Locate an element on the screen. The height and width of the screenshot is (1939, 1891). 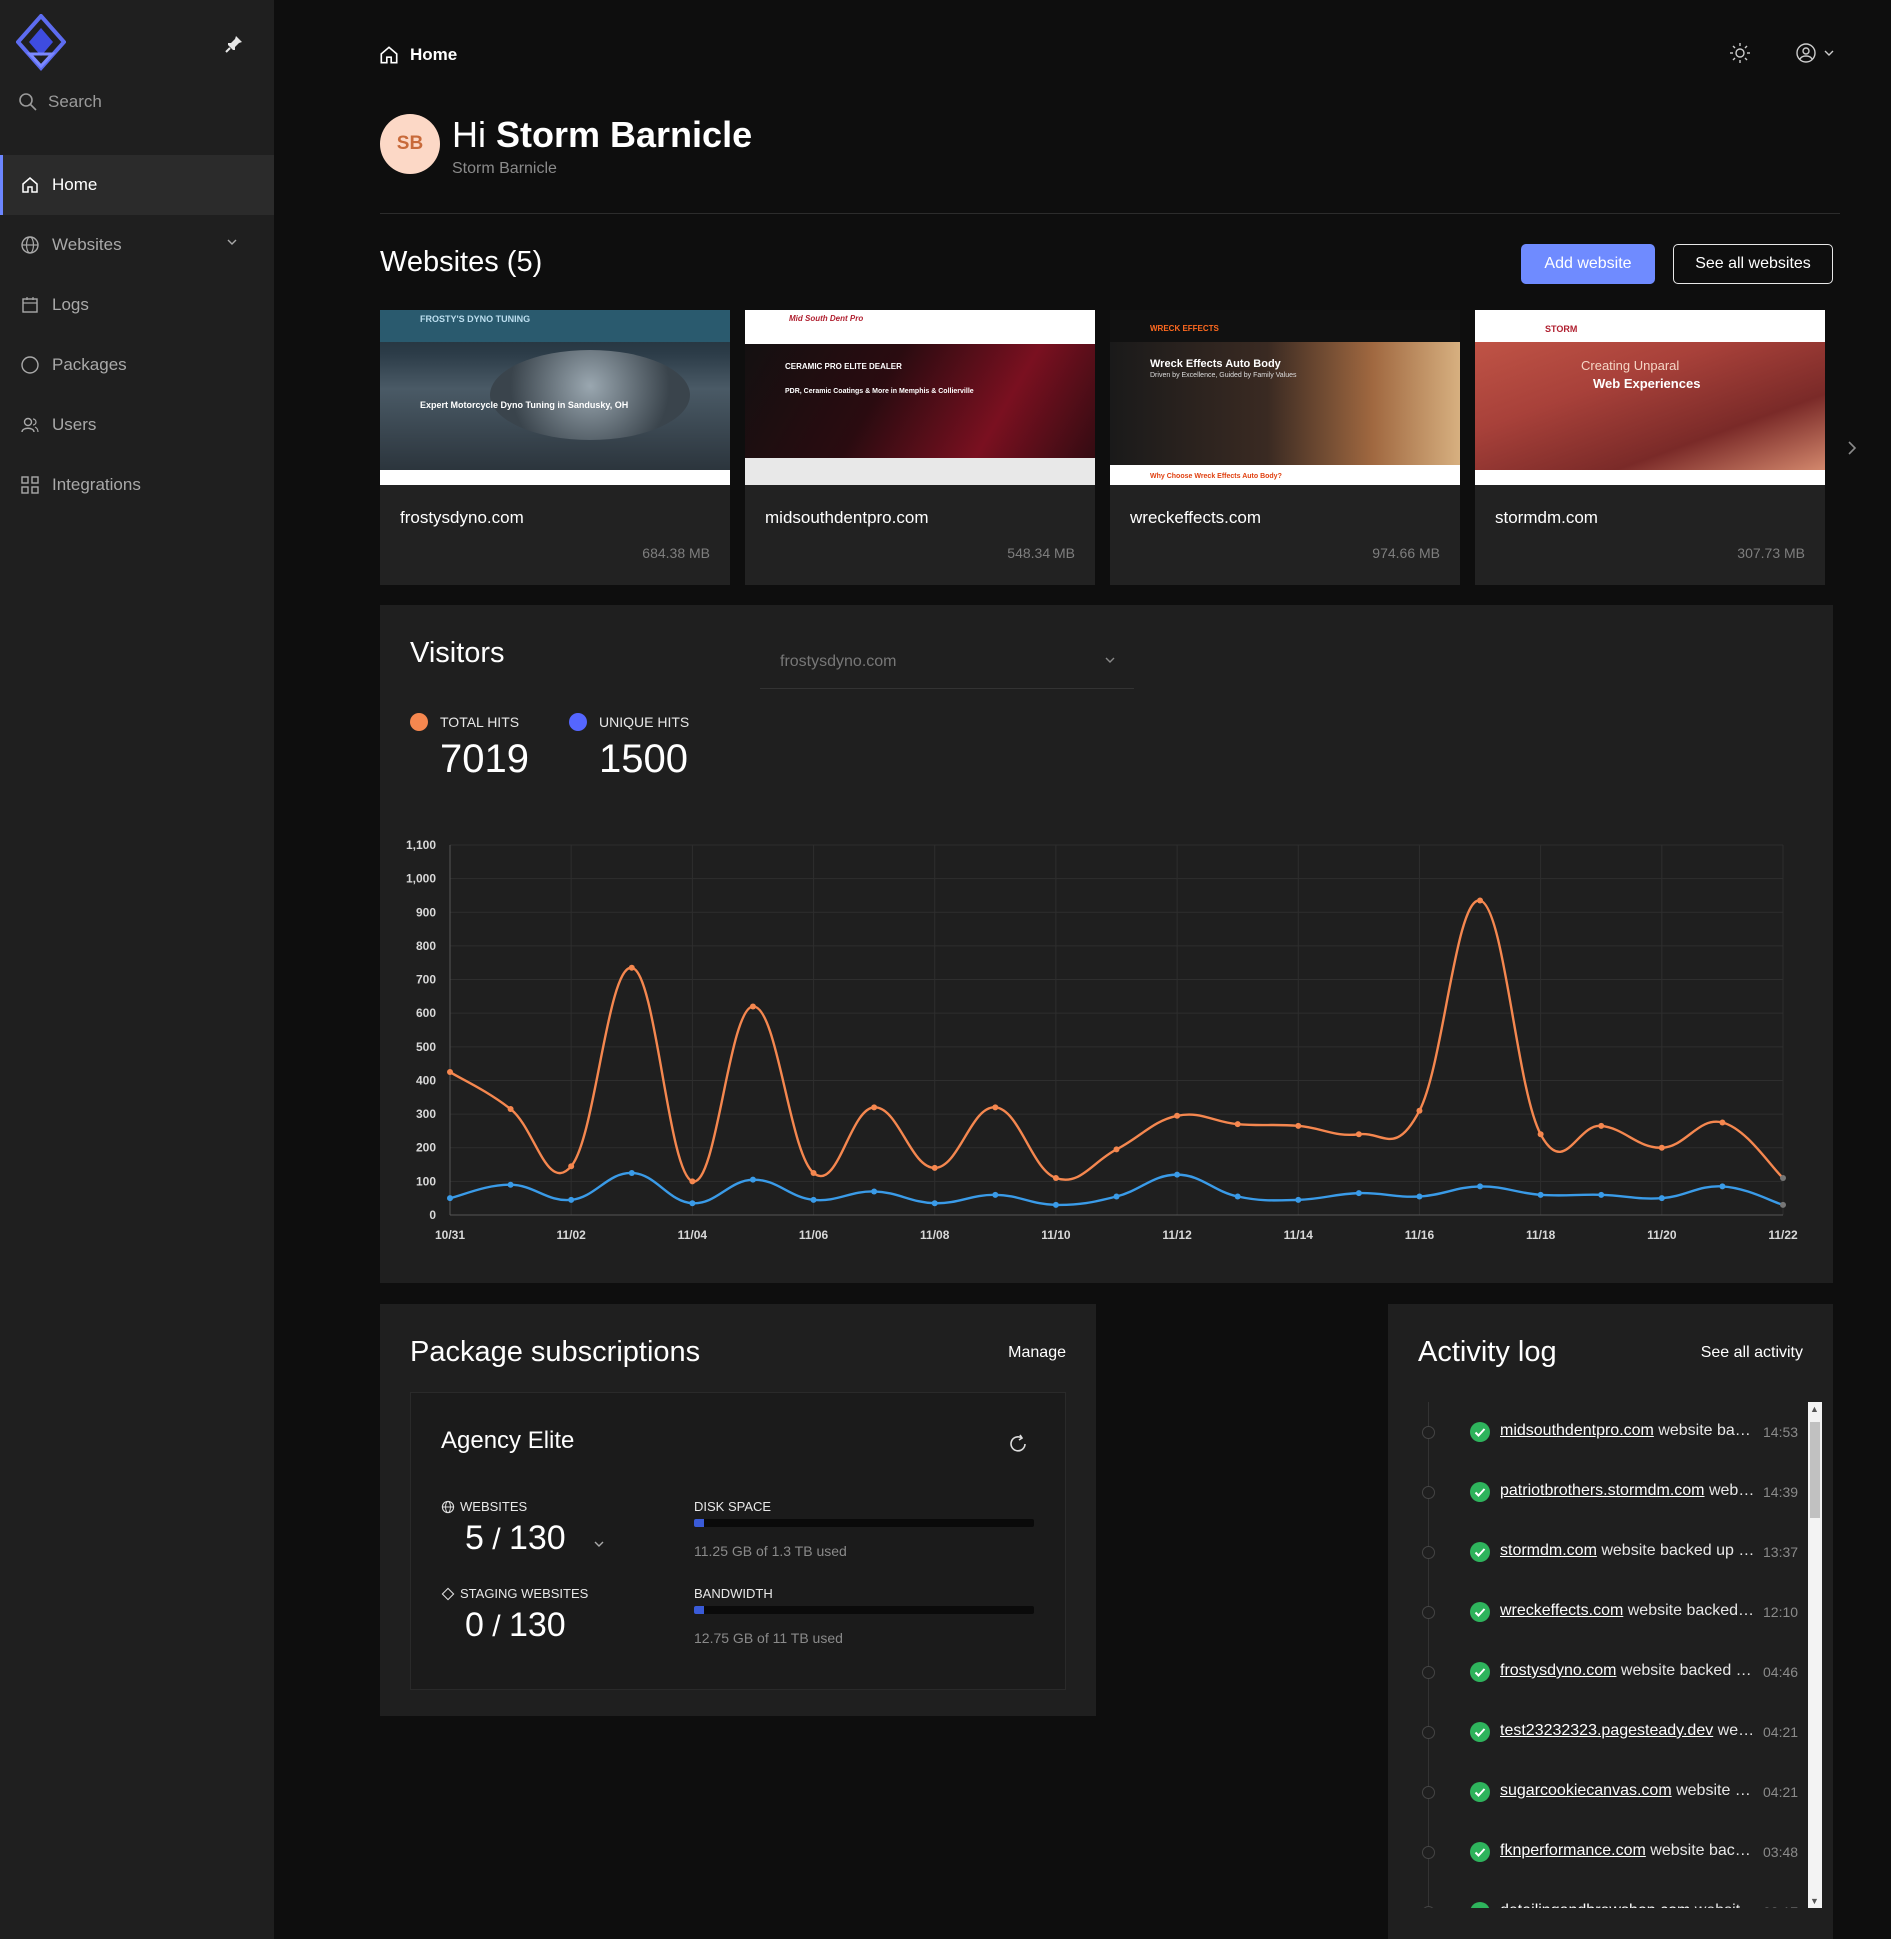
activity-site-link: midsouthdentpro.com is located at coordinates (1577, 1430).